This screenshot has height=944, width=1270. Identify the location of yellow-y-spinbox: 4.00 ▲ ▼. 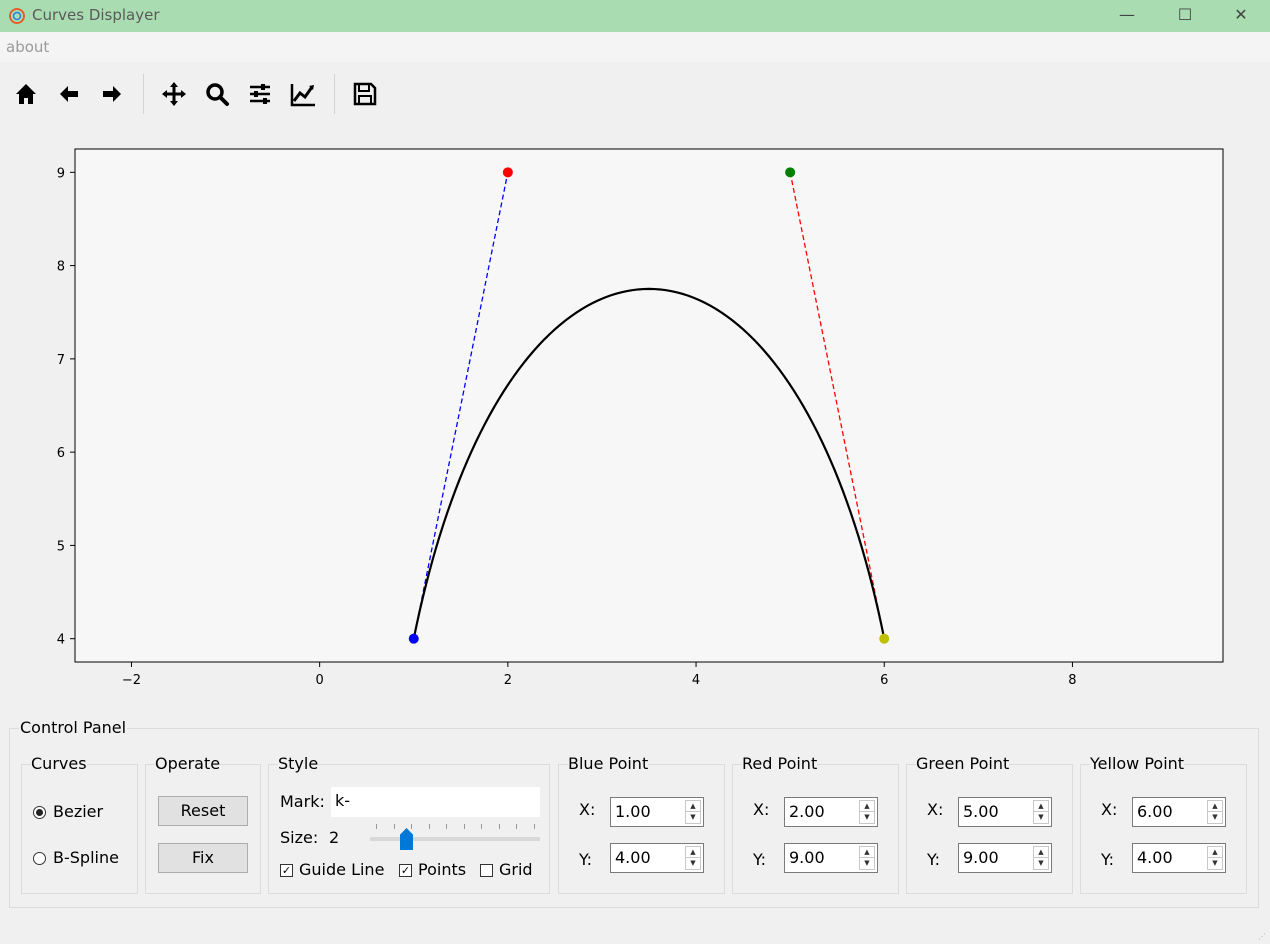
(1179, 858).